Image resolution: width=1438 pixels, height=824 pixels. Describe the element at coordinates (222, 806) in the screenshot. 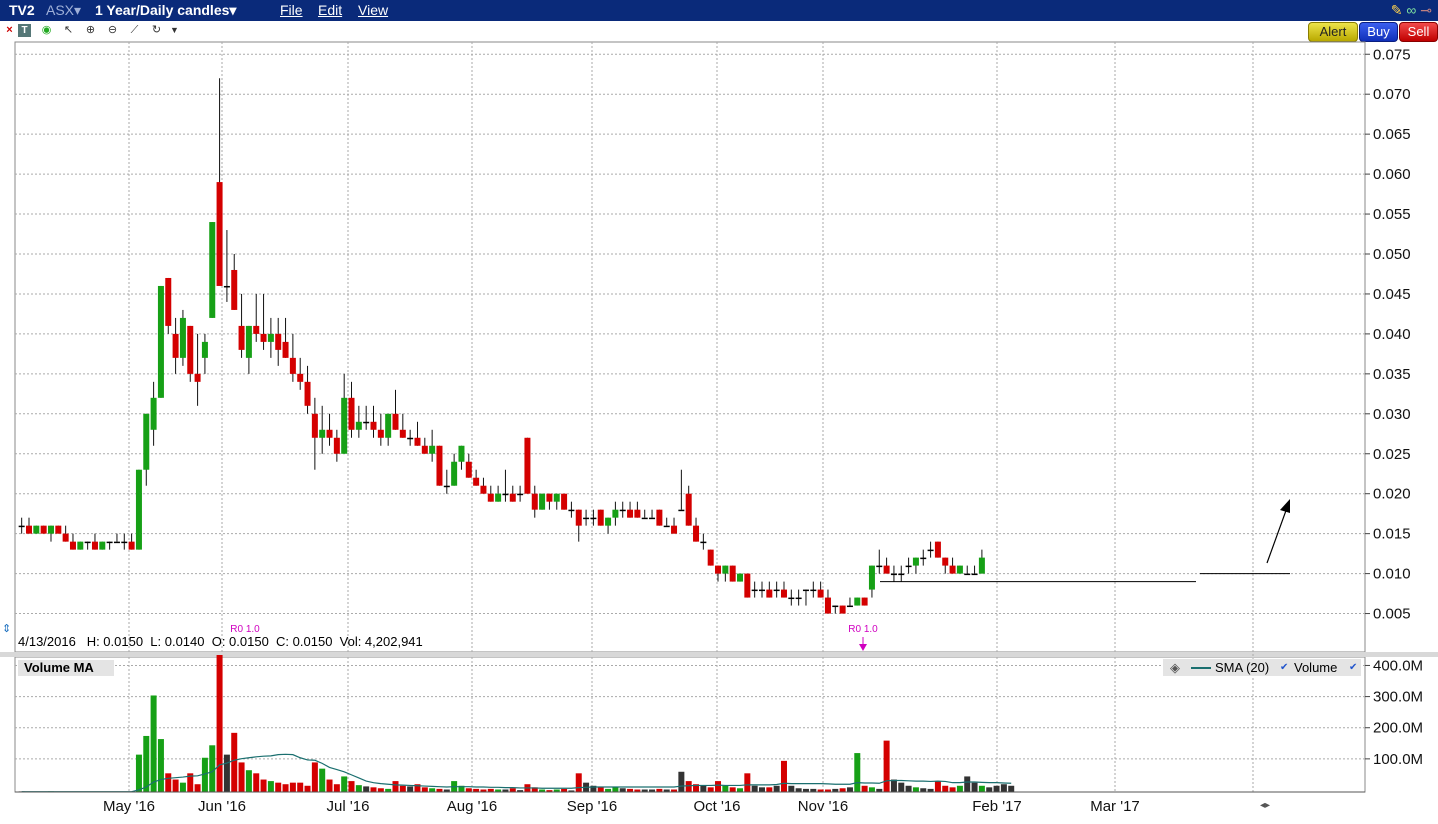

I see `time-tick-label: Jun '16` at that location.